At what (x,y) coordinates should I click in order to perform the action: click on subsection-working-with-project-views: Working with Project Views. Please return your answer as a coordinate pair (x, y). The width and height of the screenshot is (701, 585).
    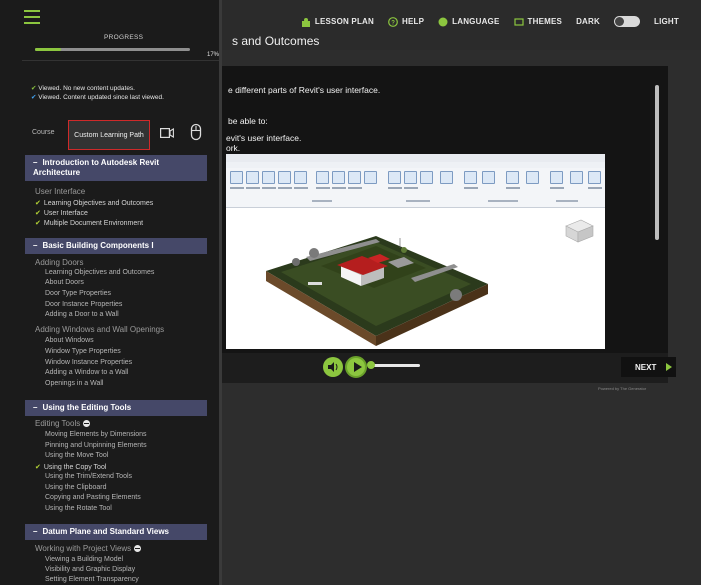
    Looking at the image, I should click on (88, 548).